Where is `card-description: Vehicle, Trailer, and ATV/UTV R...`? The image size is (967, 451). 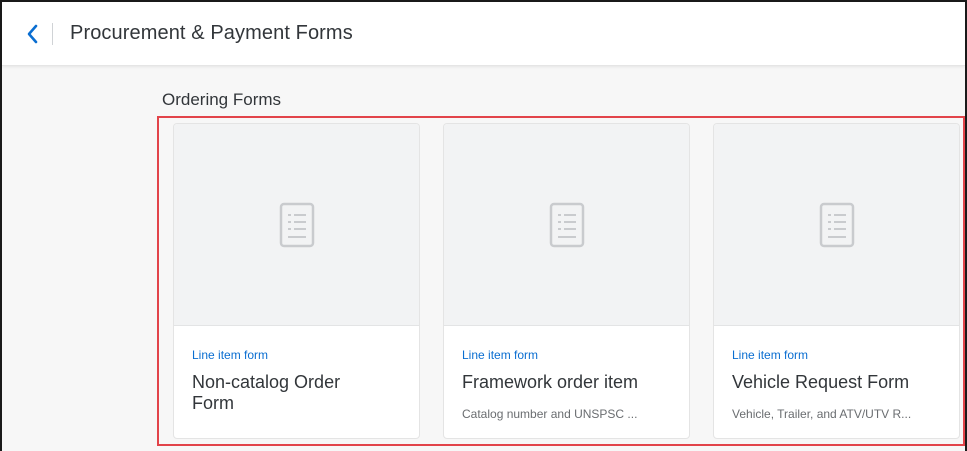
card-description: Vehicle, Trailer, and ATV/UTV R... is located at coordinates (822, 414).